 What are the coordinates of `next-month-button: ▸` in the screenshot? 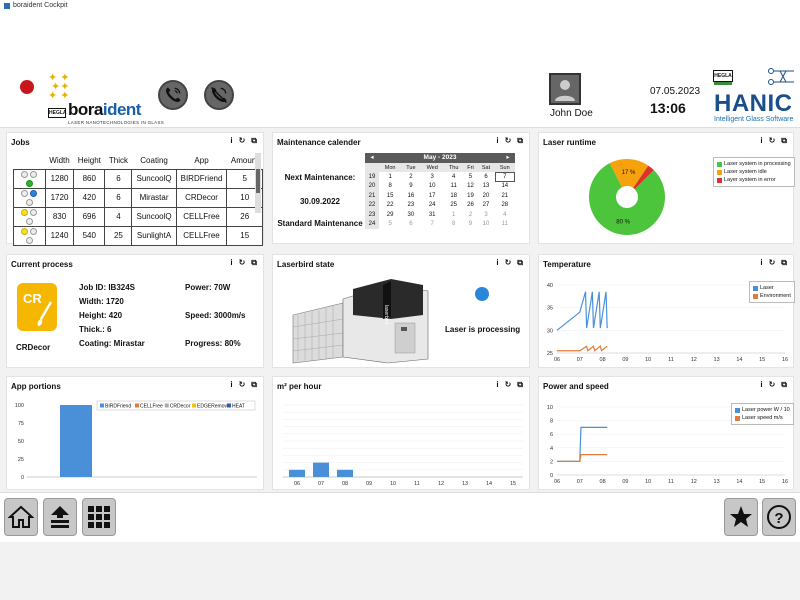 It's located at (508, 158).